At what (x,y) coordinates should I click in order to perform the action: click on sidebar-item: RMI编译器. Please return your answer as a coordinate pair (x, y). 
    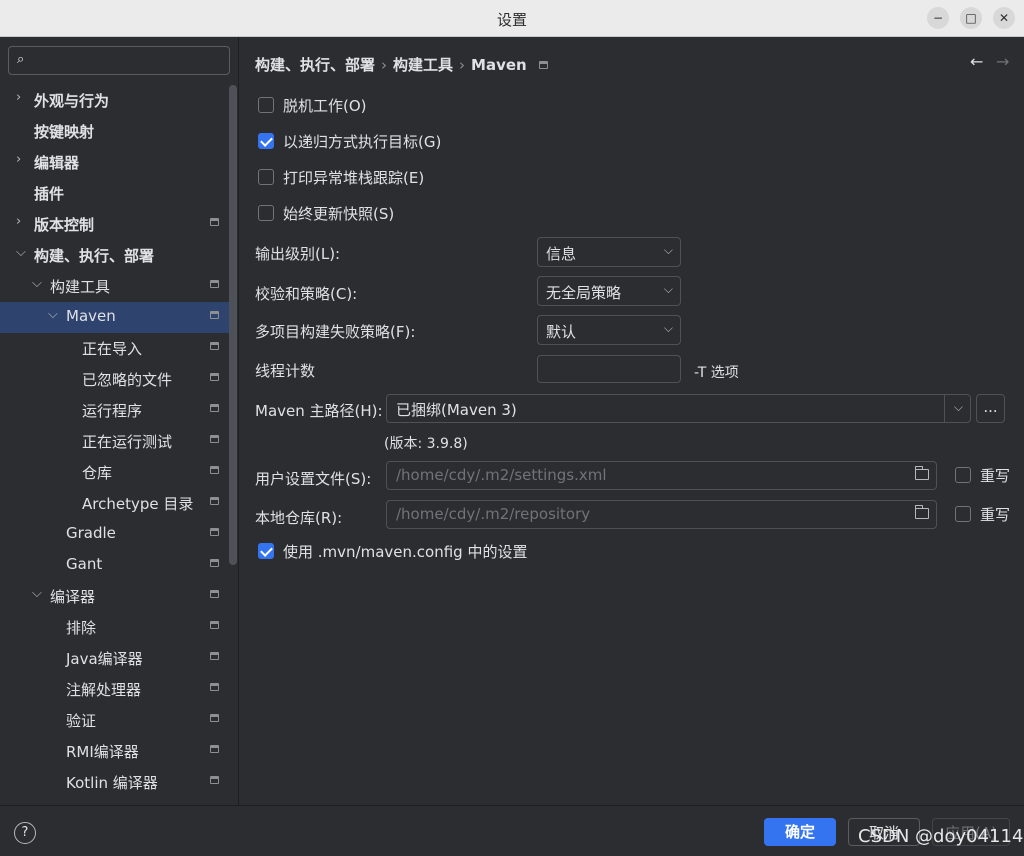
    Looking at the image, I should click on (114, 751).